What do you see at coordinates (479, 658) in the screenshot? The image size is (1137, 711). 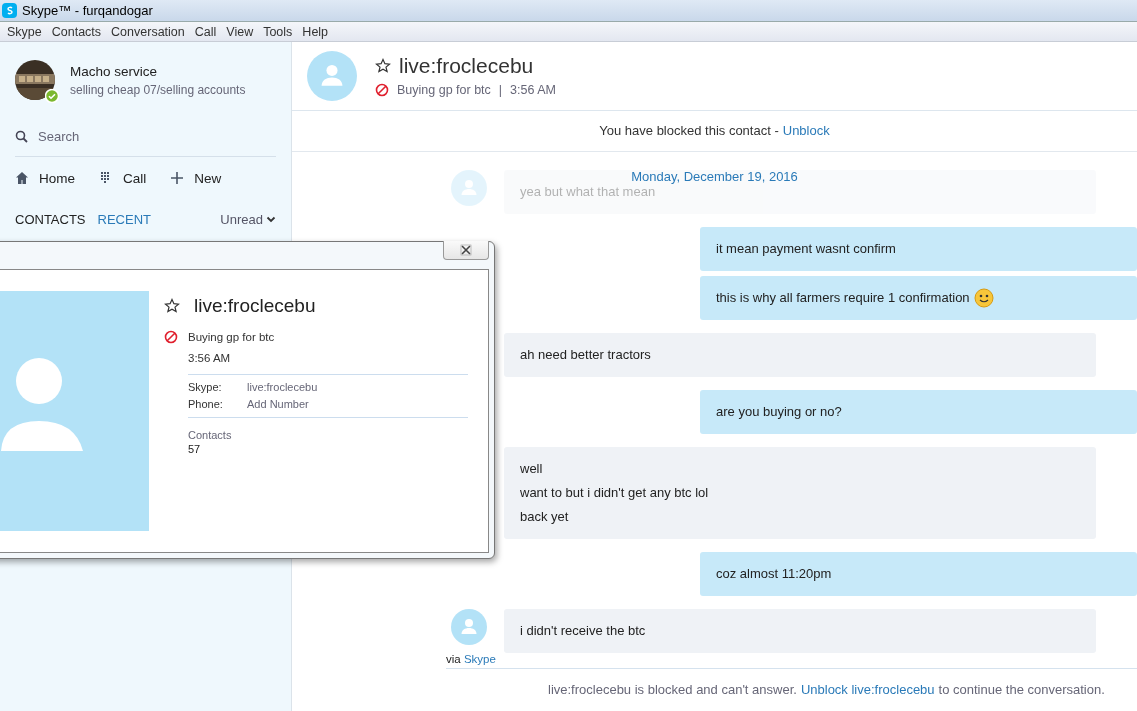 I see `skype-link: Skype` at bounding box center [479, 658].